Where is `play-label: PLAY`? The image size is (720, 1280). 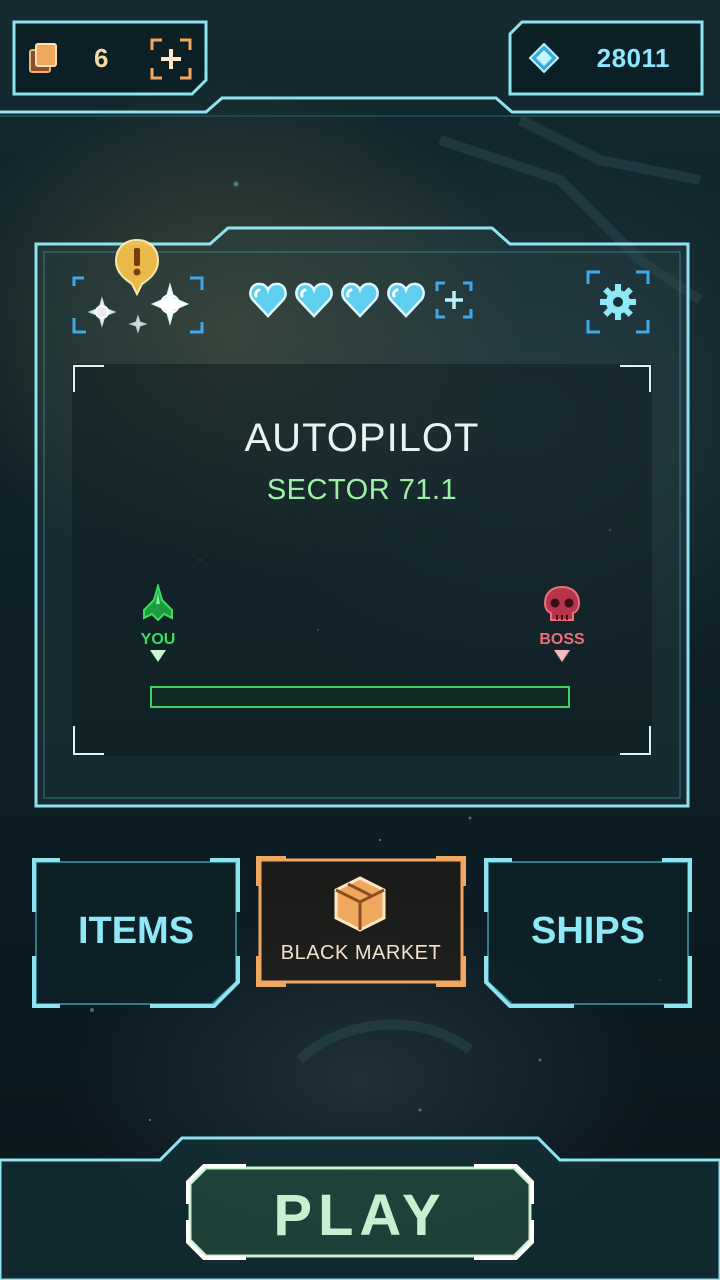
play-label: PLAY is located at coordinates (360, 1215).